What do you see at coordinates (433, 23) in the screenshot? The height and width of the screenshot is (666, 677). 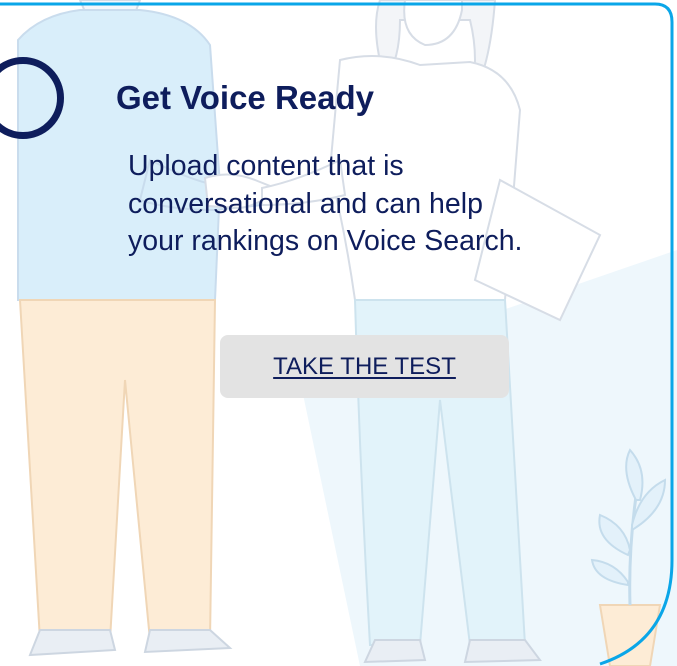 I see `woman-face-shape` at bounding box center [433, 23].